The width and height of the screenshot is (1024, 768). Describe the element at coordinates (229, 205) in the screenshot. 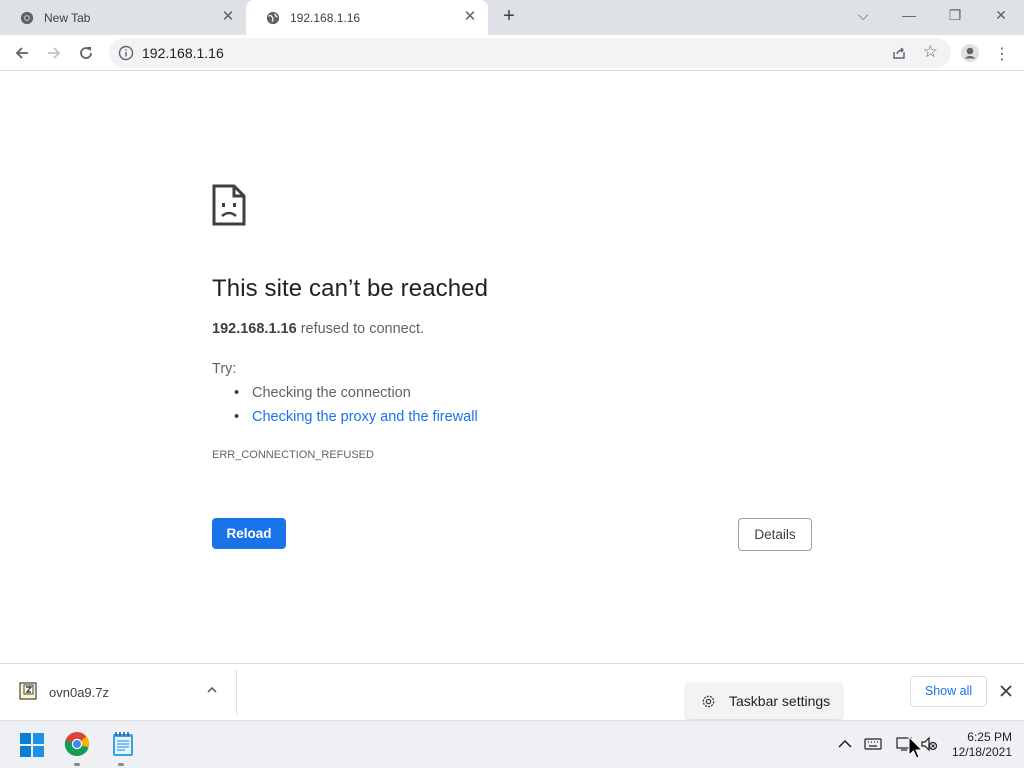

I see `sad-page-icon` at that location.